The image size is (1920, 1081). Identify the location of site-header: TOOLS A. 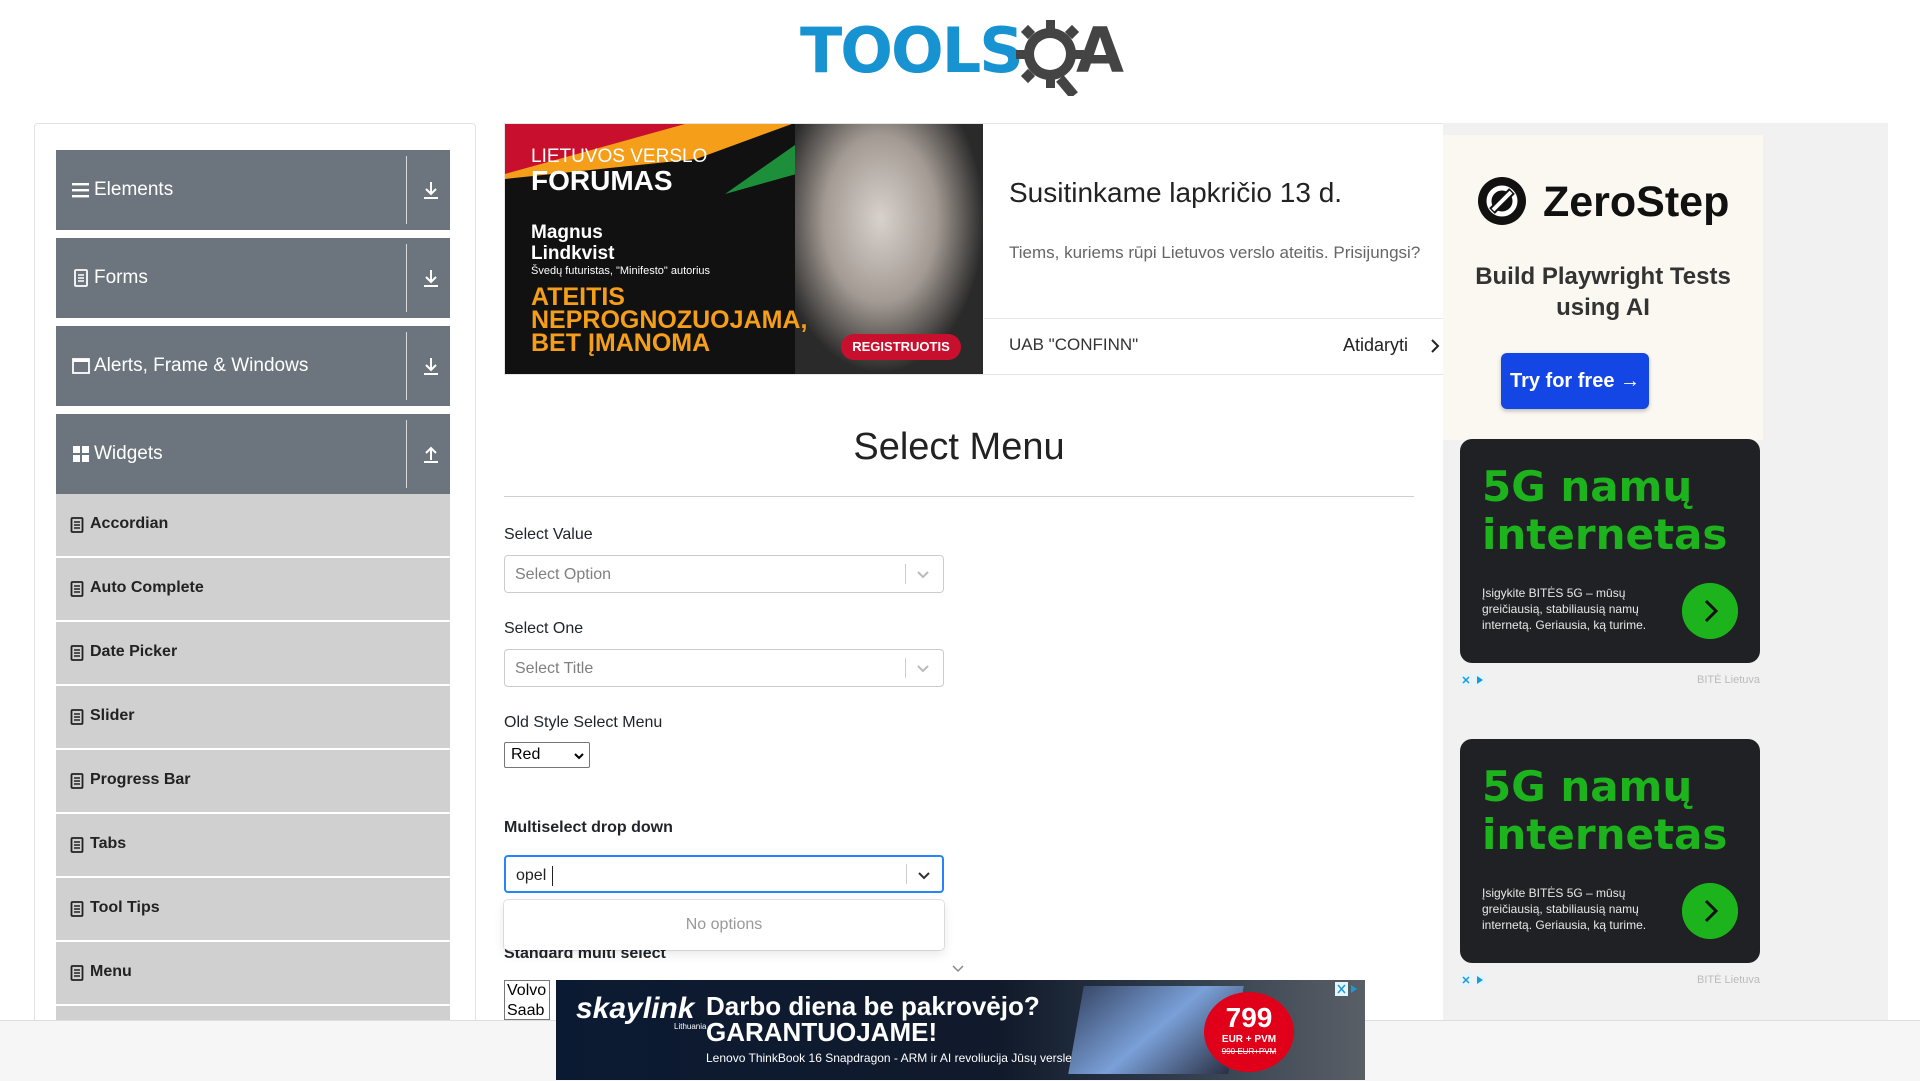
(960, 55).